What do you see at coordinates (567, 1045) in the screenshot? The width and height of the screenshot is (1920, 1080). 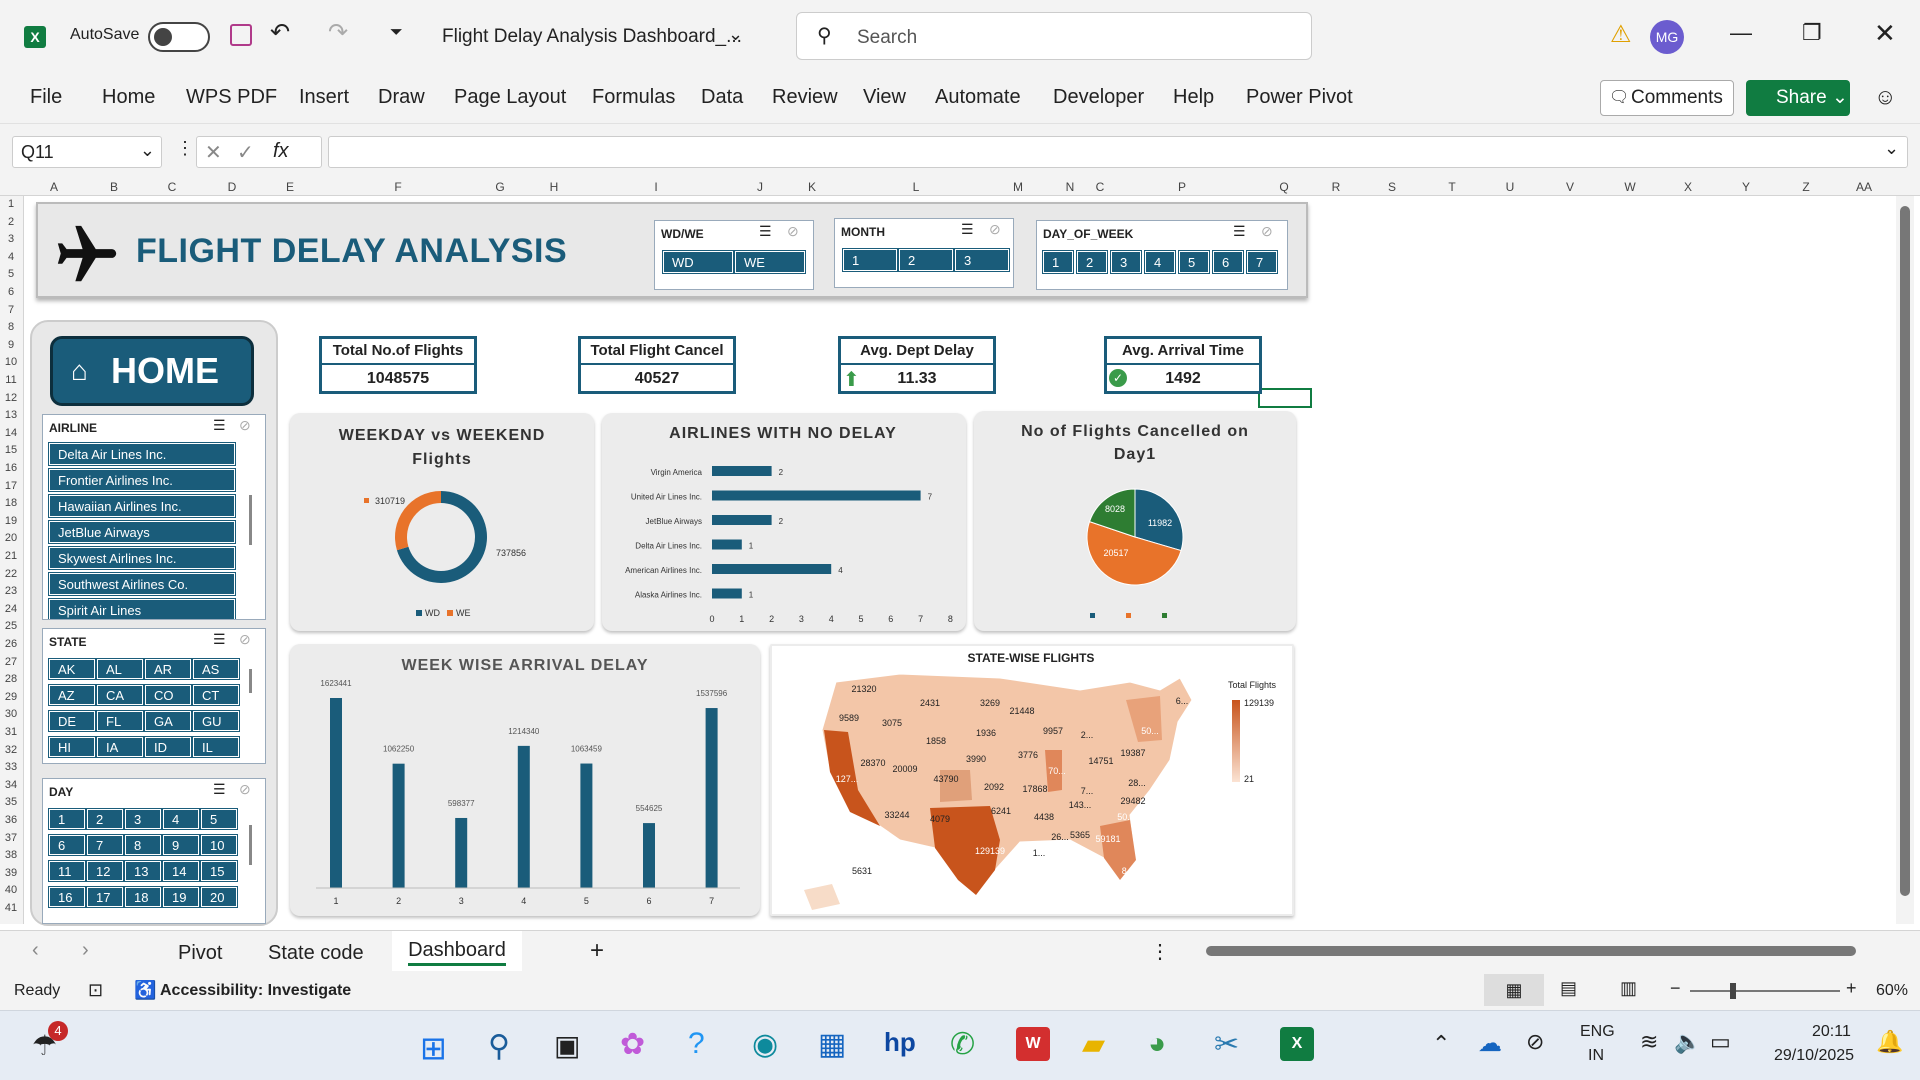 I see `task-view-icon: ▣` at bounding box center [567, 1045].